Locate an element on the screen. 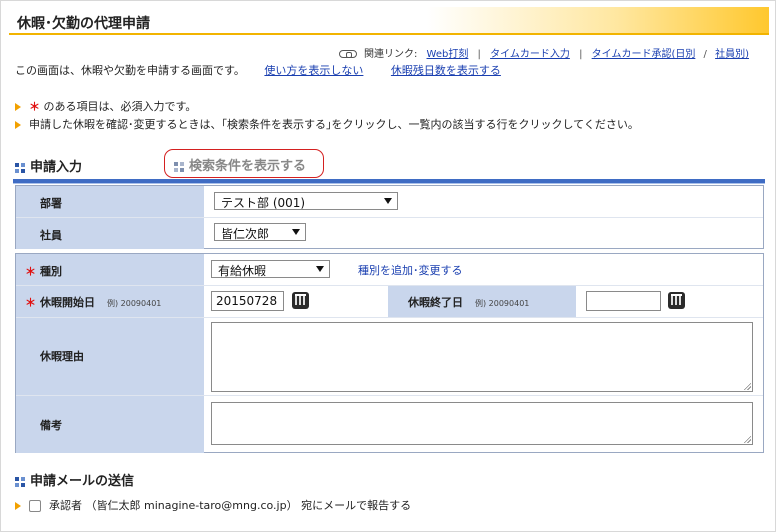 The image size is (776, 532). section-divider-bar is located at coordinates (389, 181).